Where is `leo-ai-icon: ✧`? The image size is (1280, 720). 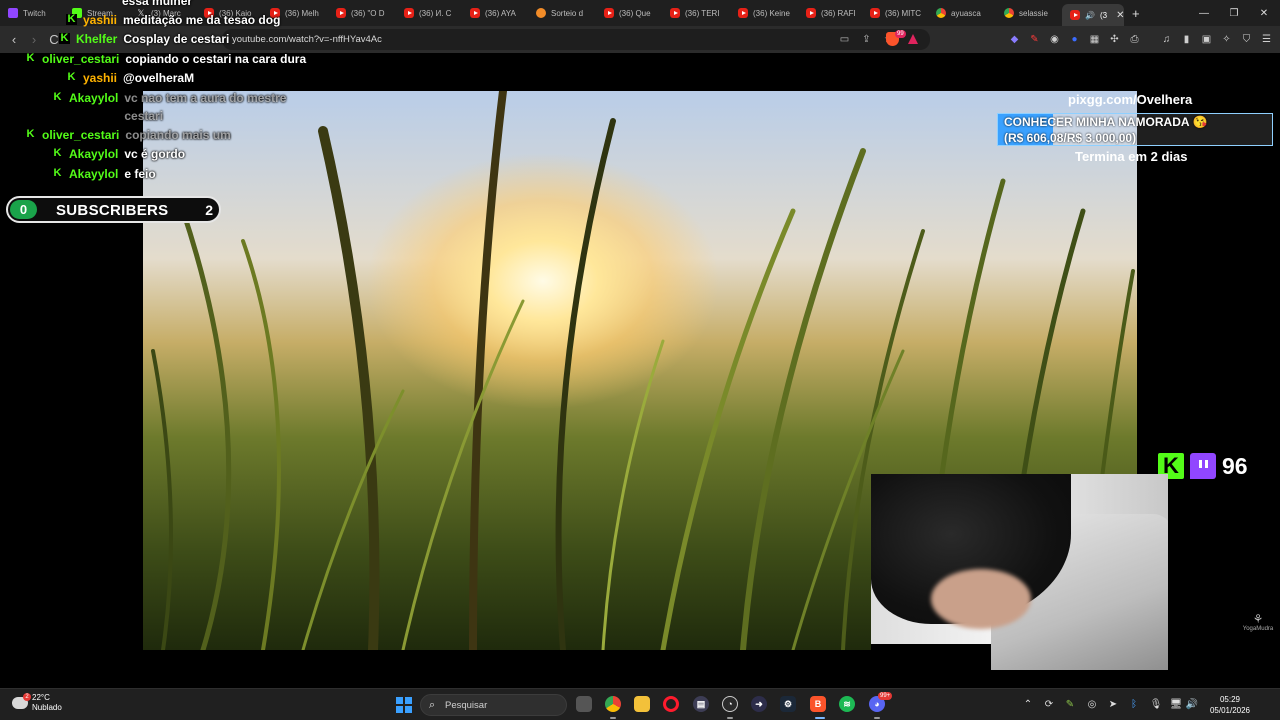 leo-ai-icon: ✧ is located at coordinates (1226, 39).